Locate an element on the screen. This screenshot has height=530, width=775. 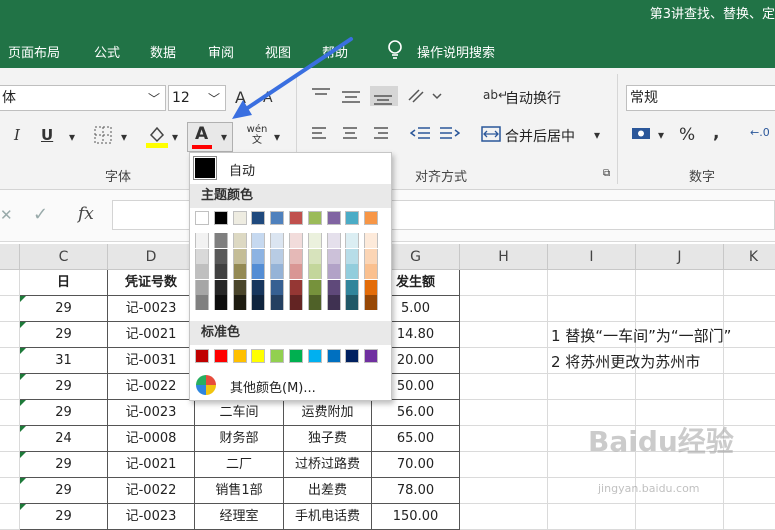
table-cell: 31 is located at coordinates (64, 361).